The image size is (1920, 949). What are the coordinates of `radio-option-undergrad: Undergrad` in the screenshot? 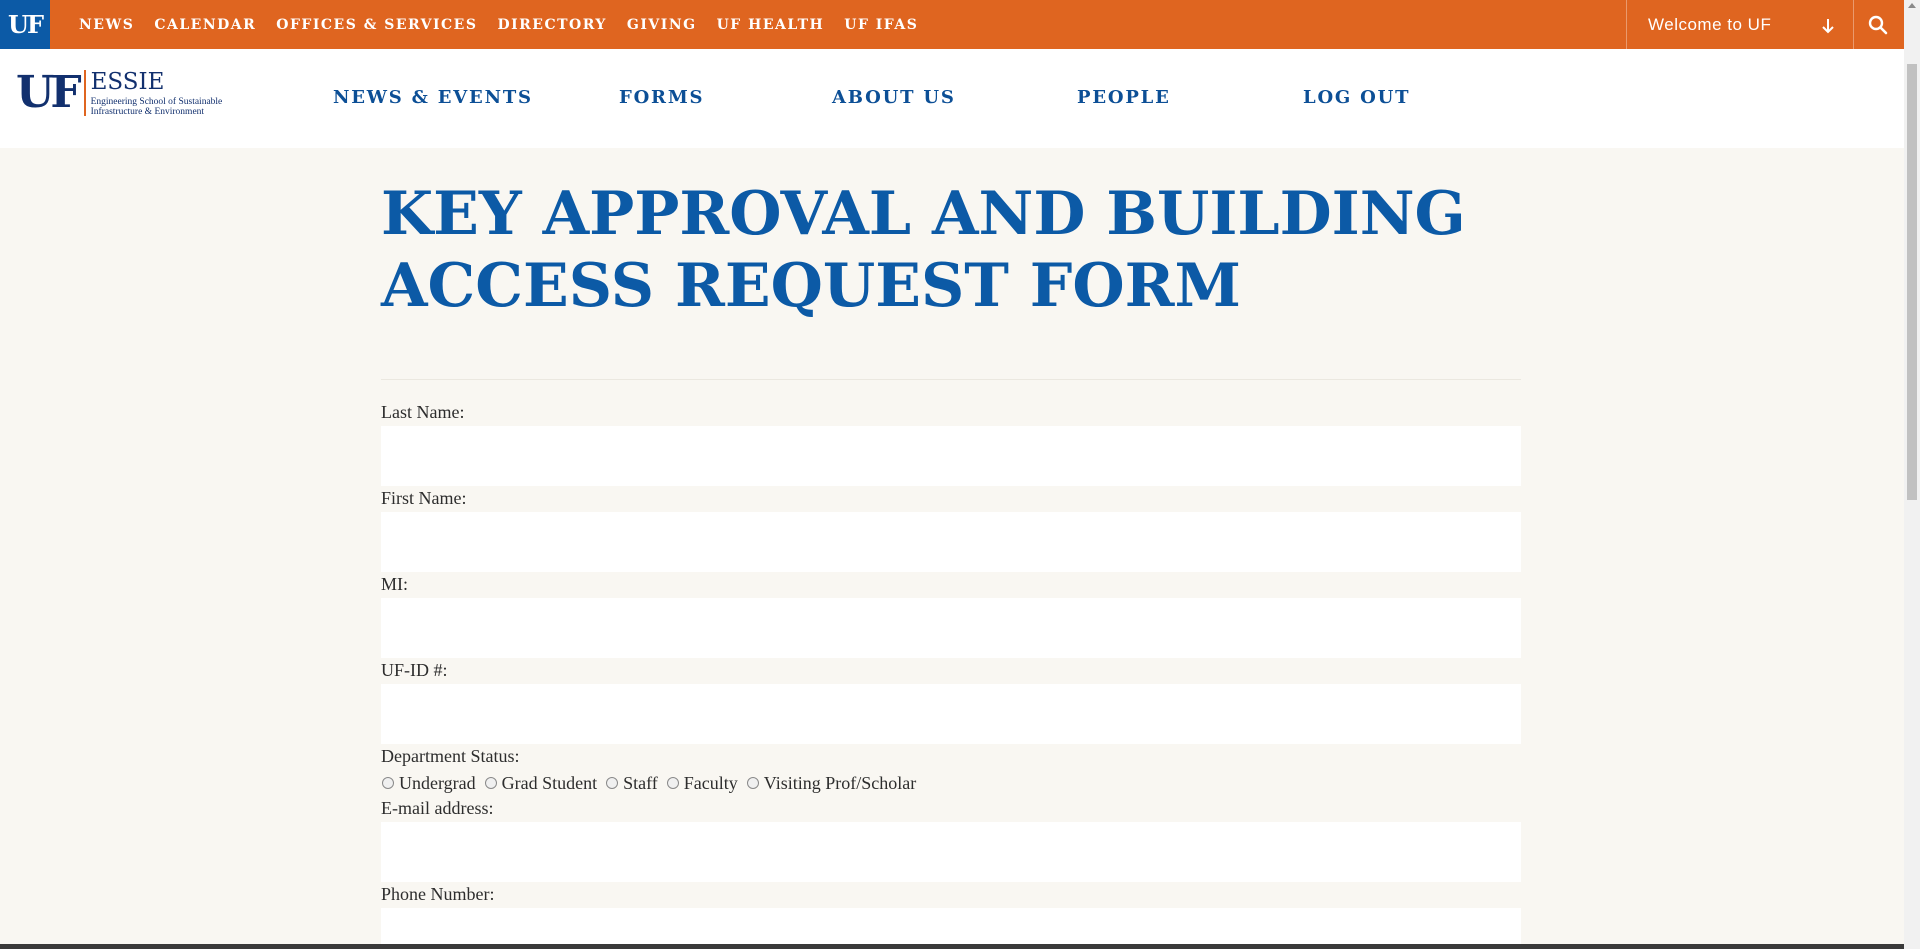 It's located at (428, 783).